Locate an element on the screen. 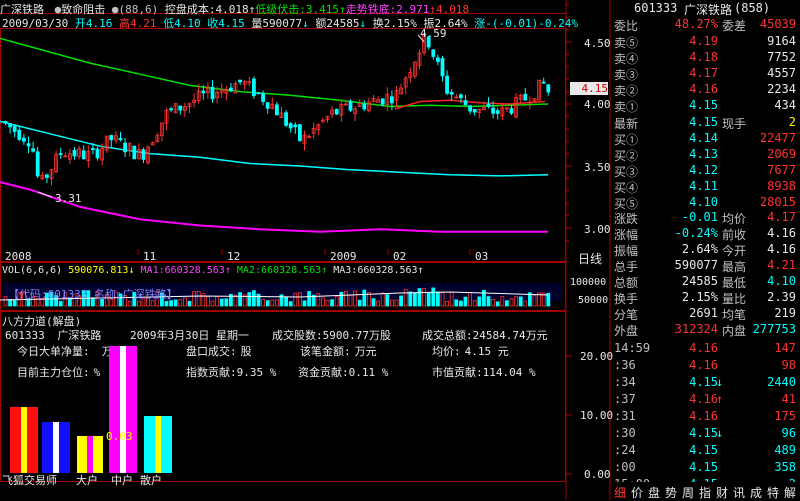 The height and width of the screenshot is (501, 800). tick-time: :24 is located at coordinates (625, 450).